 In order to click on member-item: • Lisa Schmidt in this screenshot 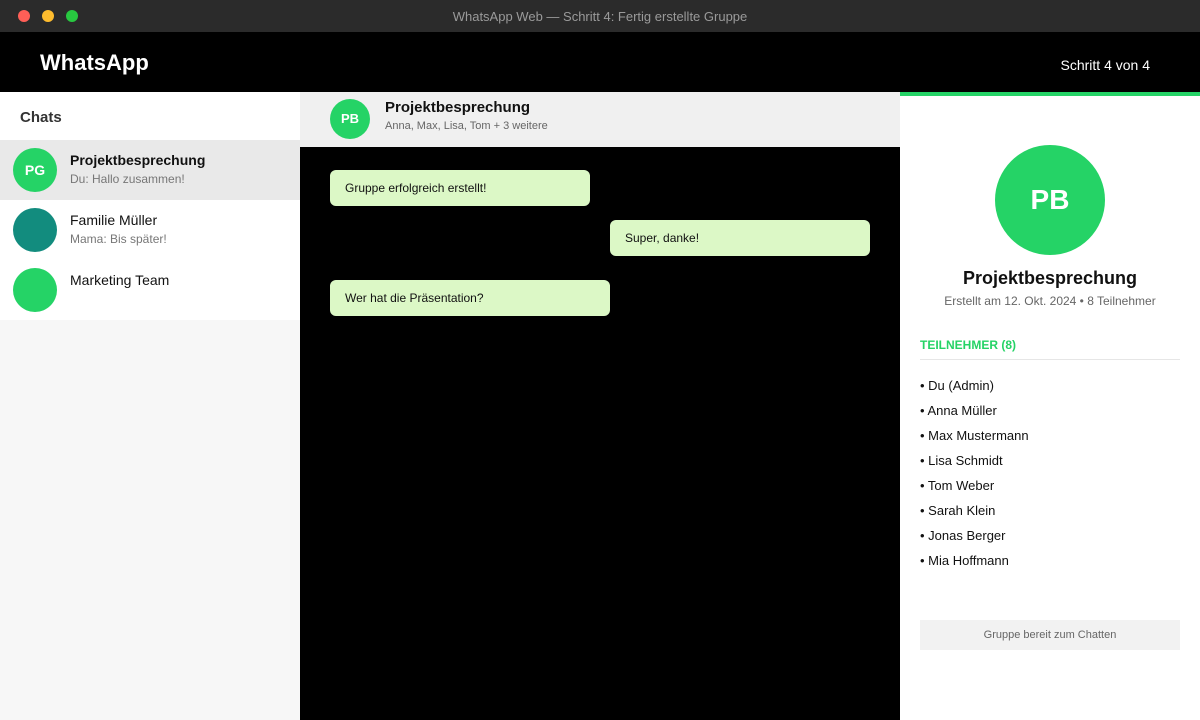, I will do `click(974, 465)`.